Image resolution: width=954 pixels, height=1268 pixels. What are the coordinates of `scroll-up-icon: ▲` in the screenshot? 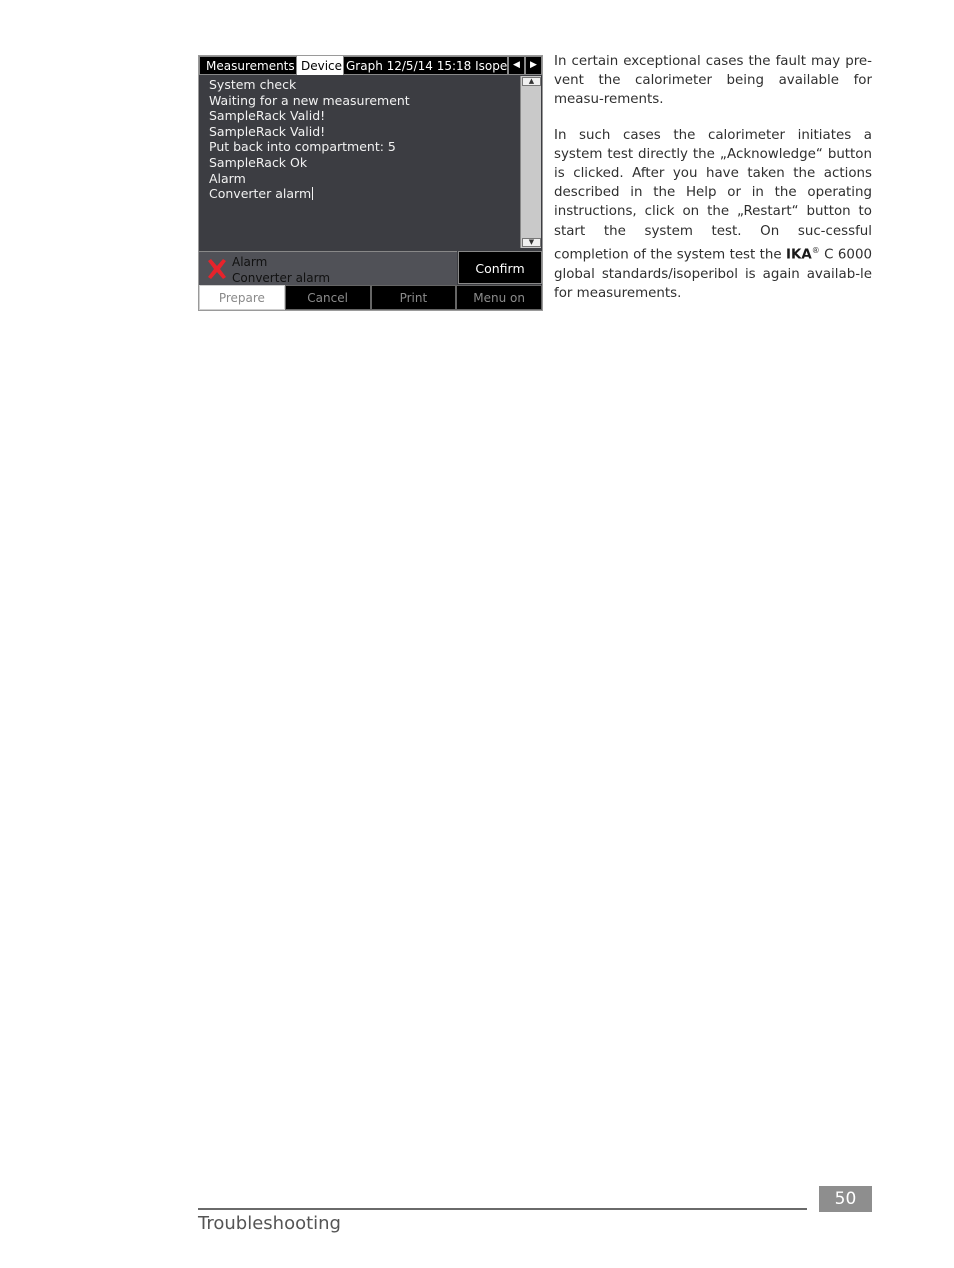 It's located at (531, 81).